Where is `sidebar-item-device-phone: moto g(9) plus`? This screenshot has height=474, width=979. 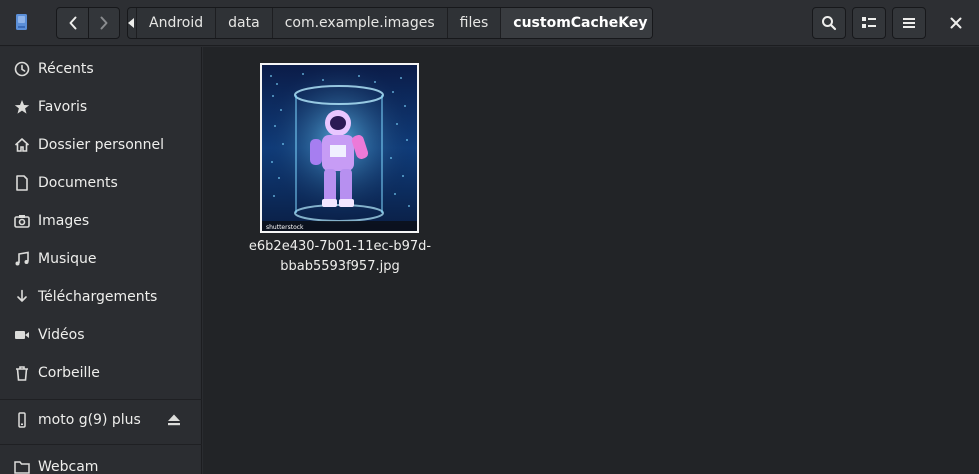
sidebar-item-device-phone: moto g(9) plus is located at coordinates (101, 420).